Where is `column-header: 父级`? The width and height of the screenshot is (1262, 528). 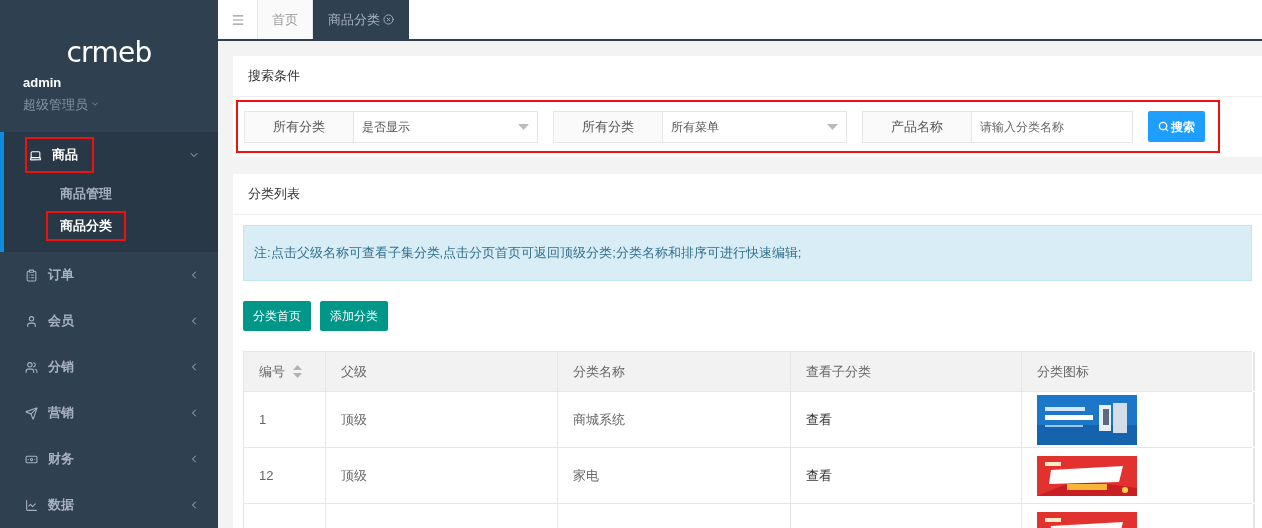
column-header: 父级 is located at coordinates (442, 371).